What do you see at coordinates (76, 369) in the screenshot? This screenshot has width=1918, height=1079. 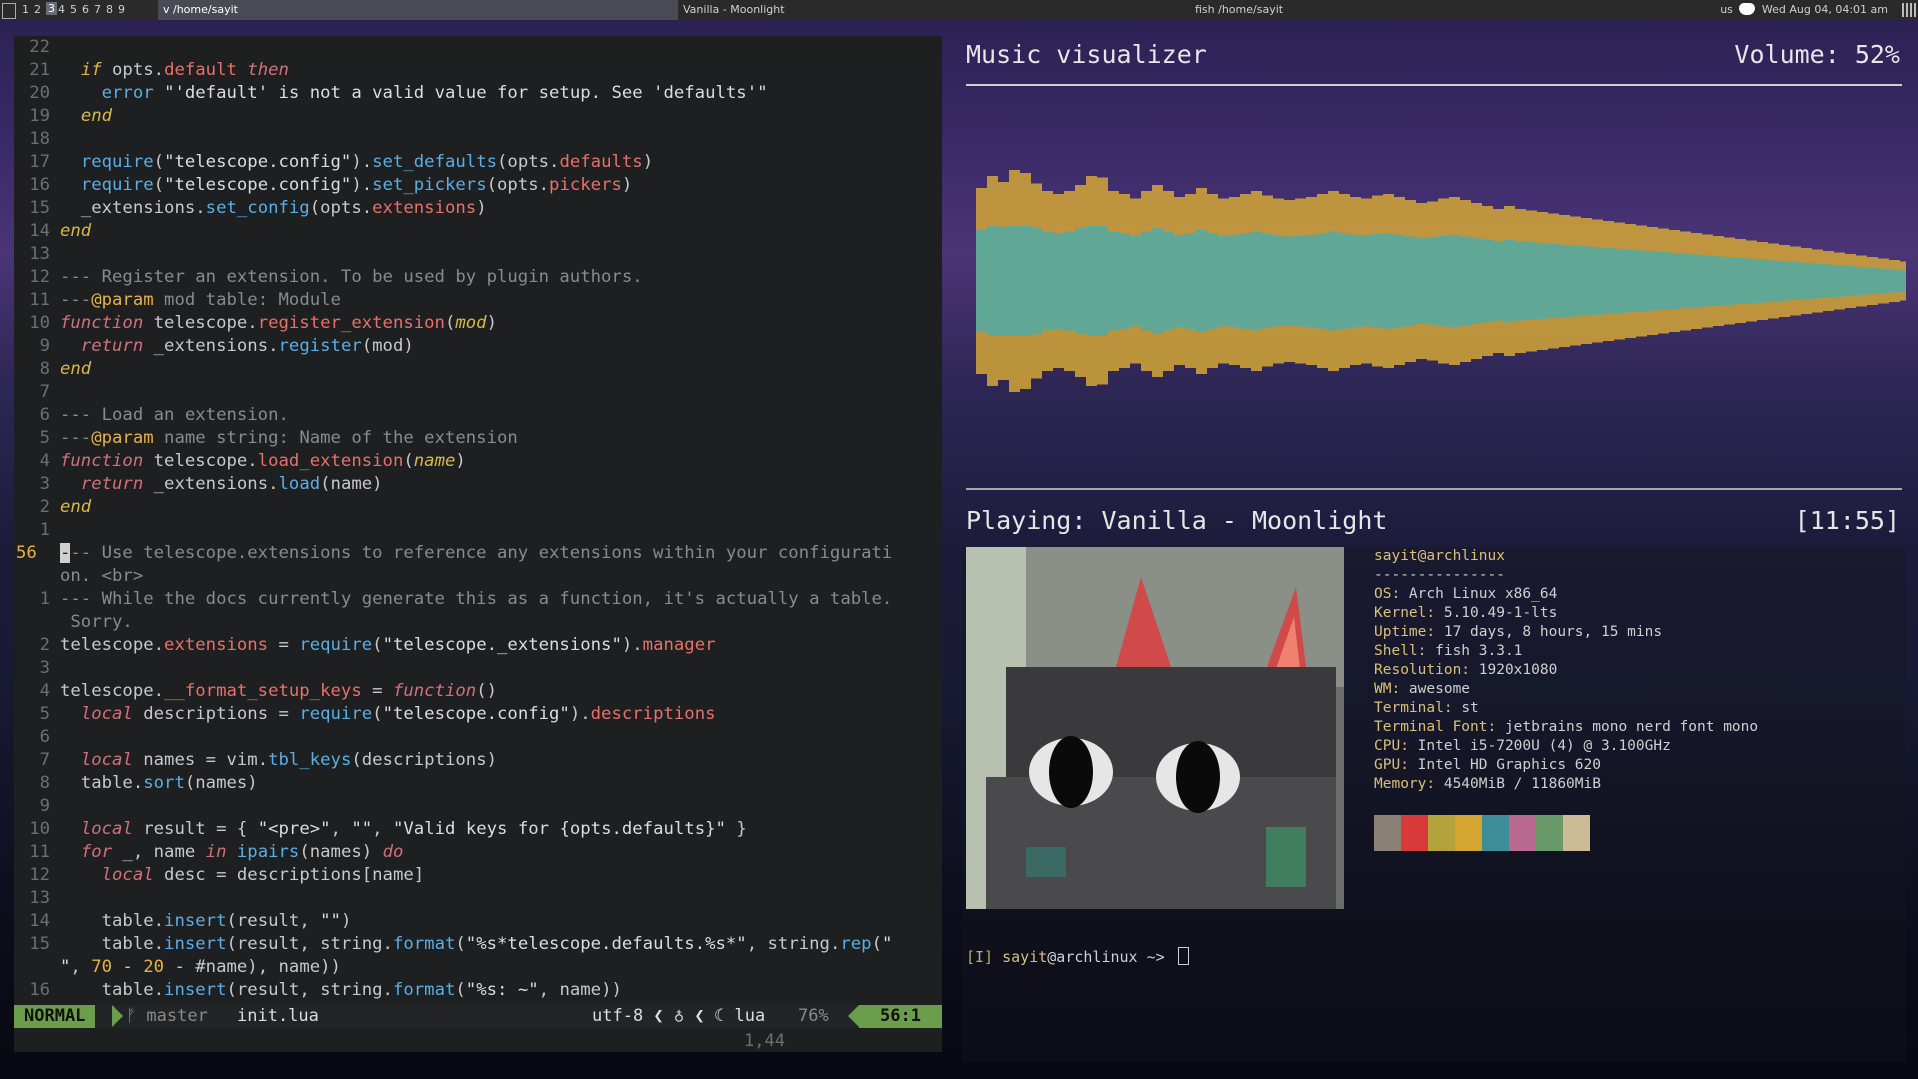 I see `line-text: end` at bounding box center [76, 369].